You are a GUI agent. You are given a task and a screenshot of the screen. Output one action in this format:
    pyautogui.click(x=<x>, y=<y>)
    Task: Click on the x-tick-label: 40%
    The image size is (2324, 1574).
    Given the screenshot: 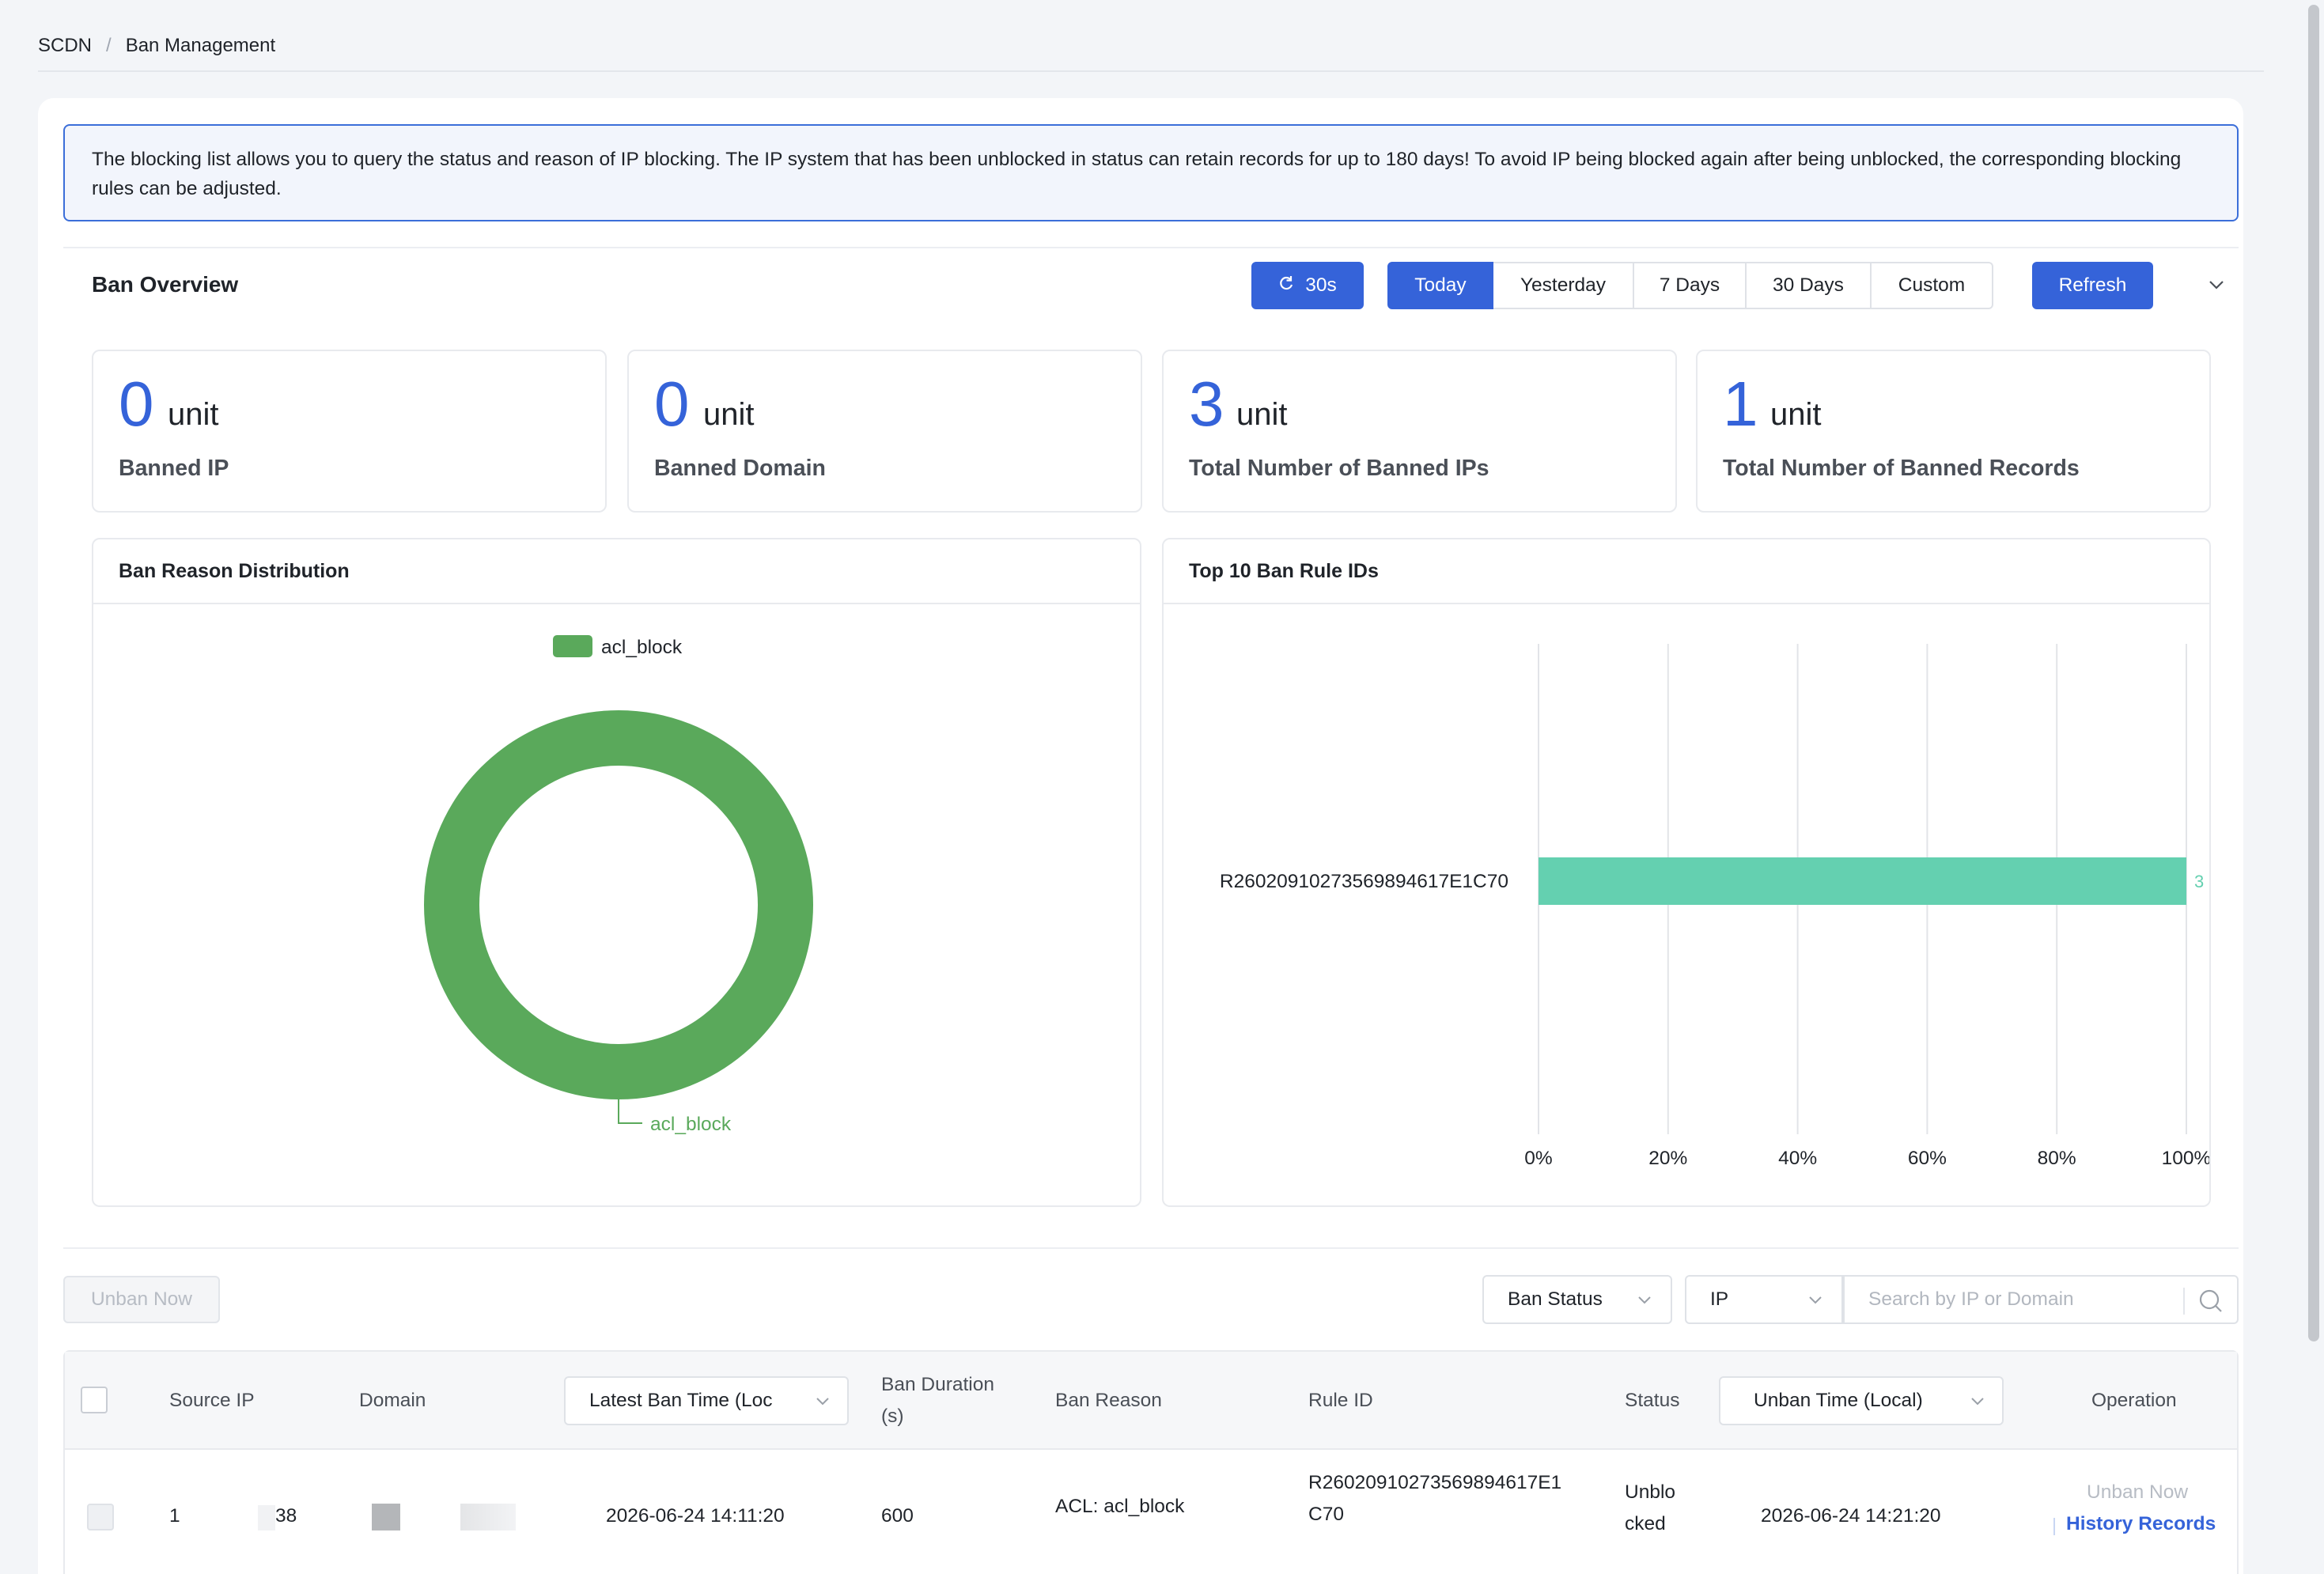 What is the action you would take?
    pyautogui.click(x=1797, y=1158)
    